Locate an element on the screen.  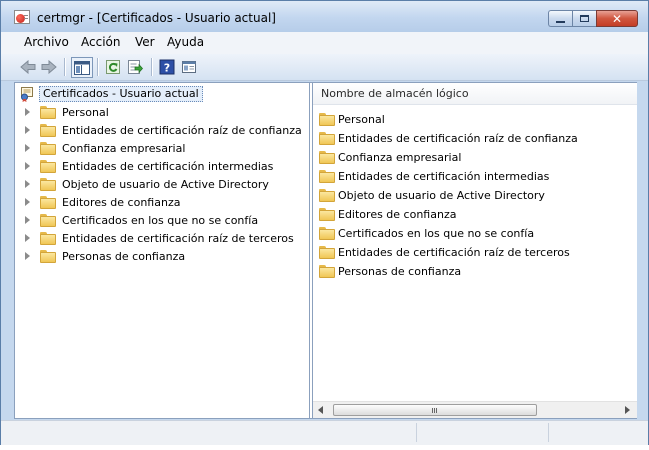
tree-item-label: Personas de confianza is located at coordinates (124, 256).